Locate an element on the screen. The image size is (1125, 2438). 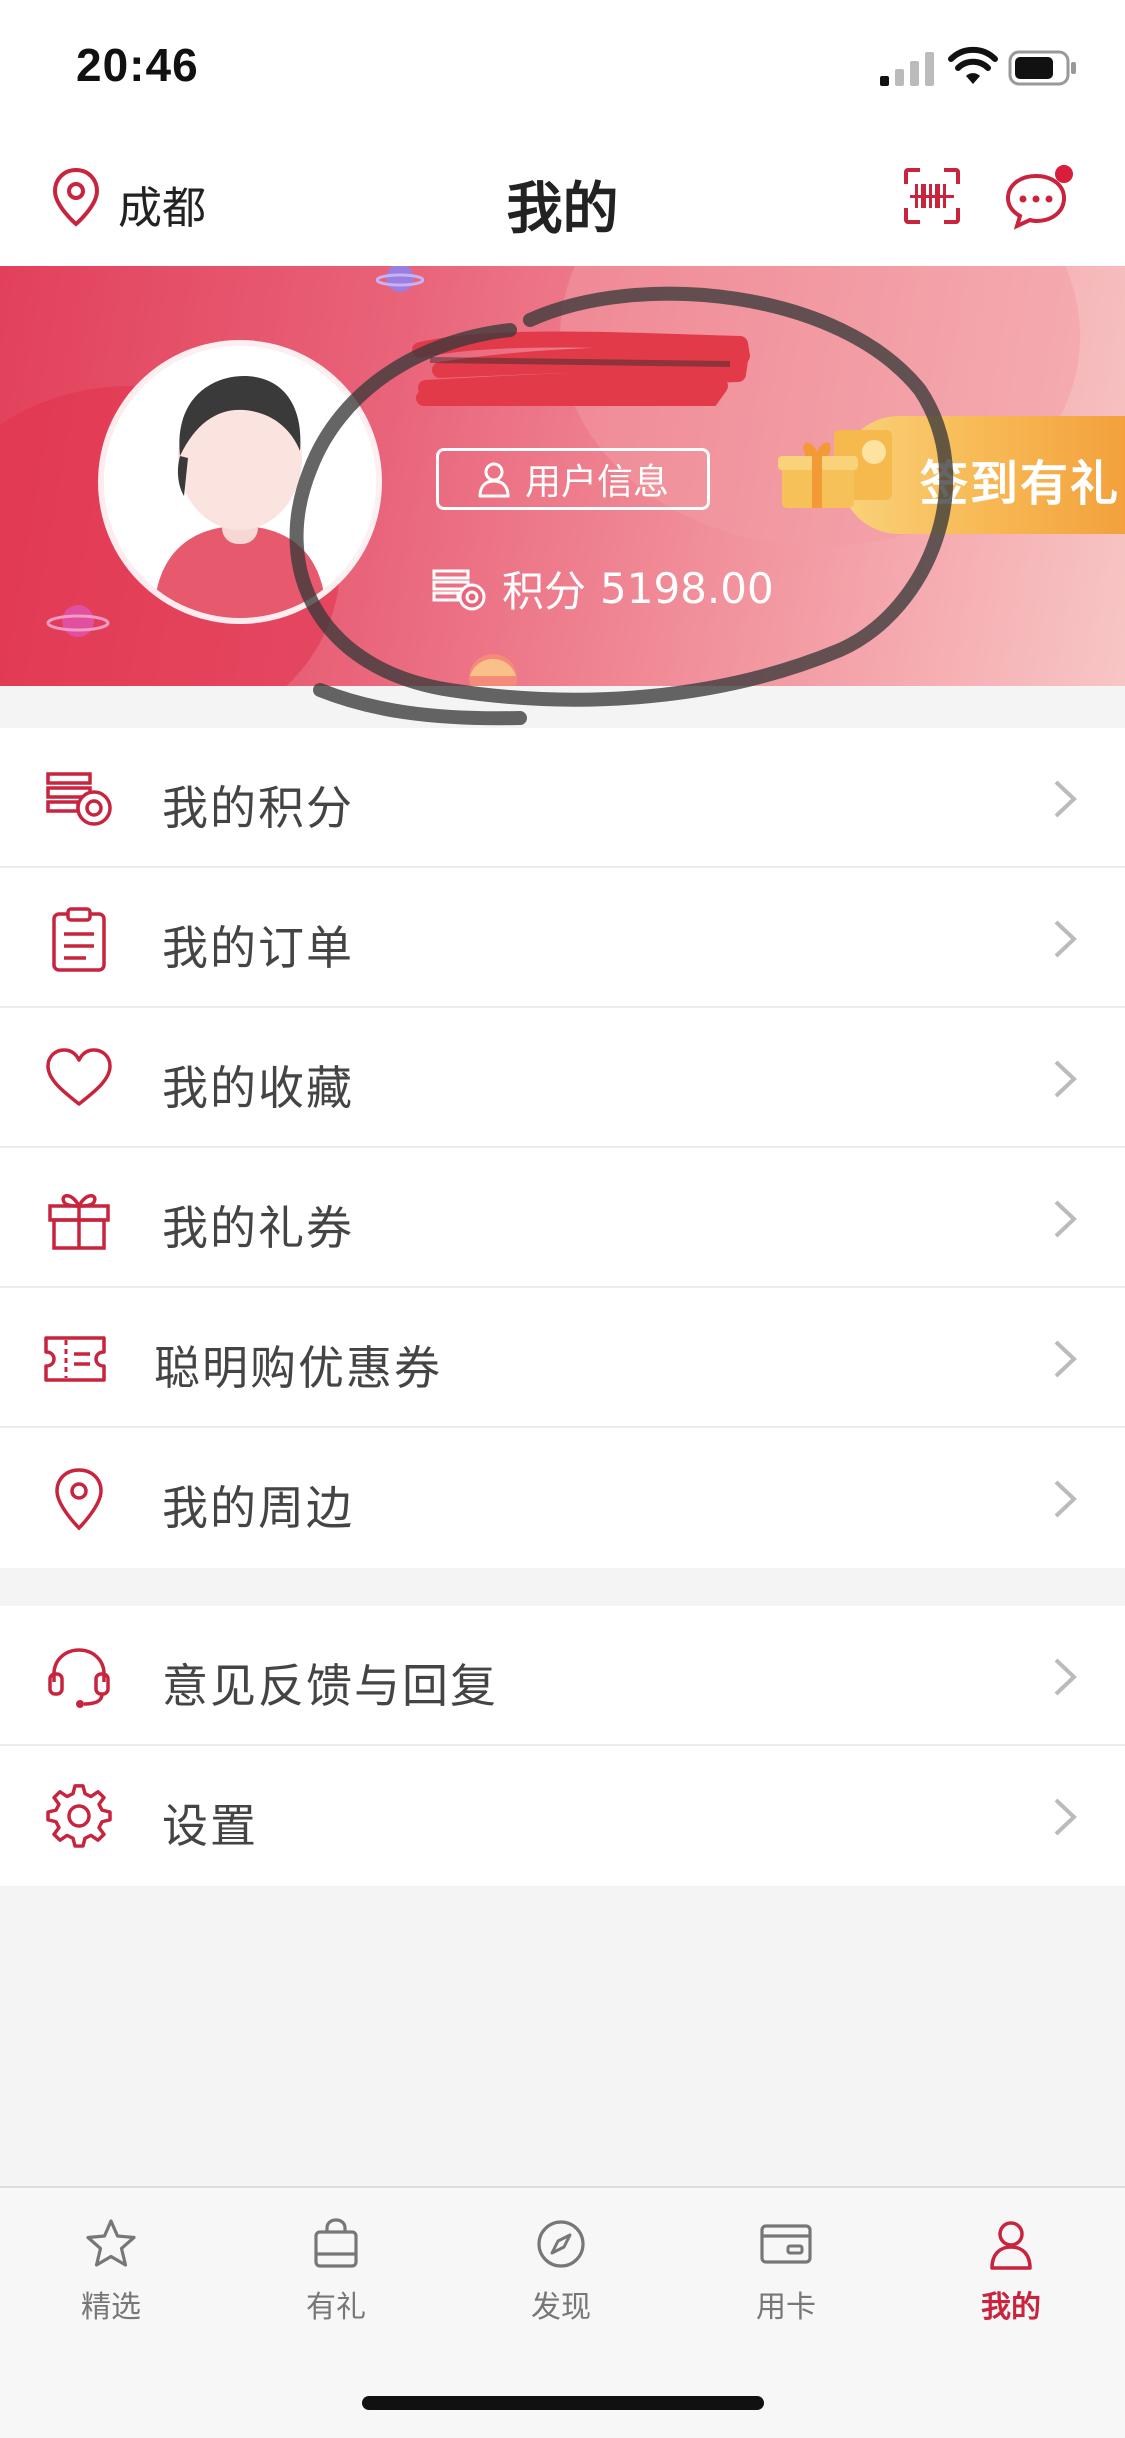
gift-box-icon is located at coordinates (835, 469).